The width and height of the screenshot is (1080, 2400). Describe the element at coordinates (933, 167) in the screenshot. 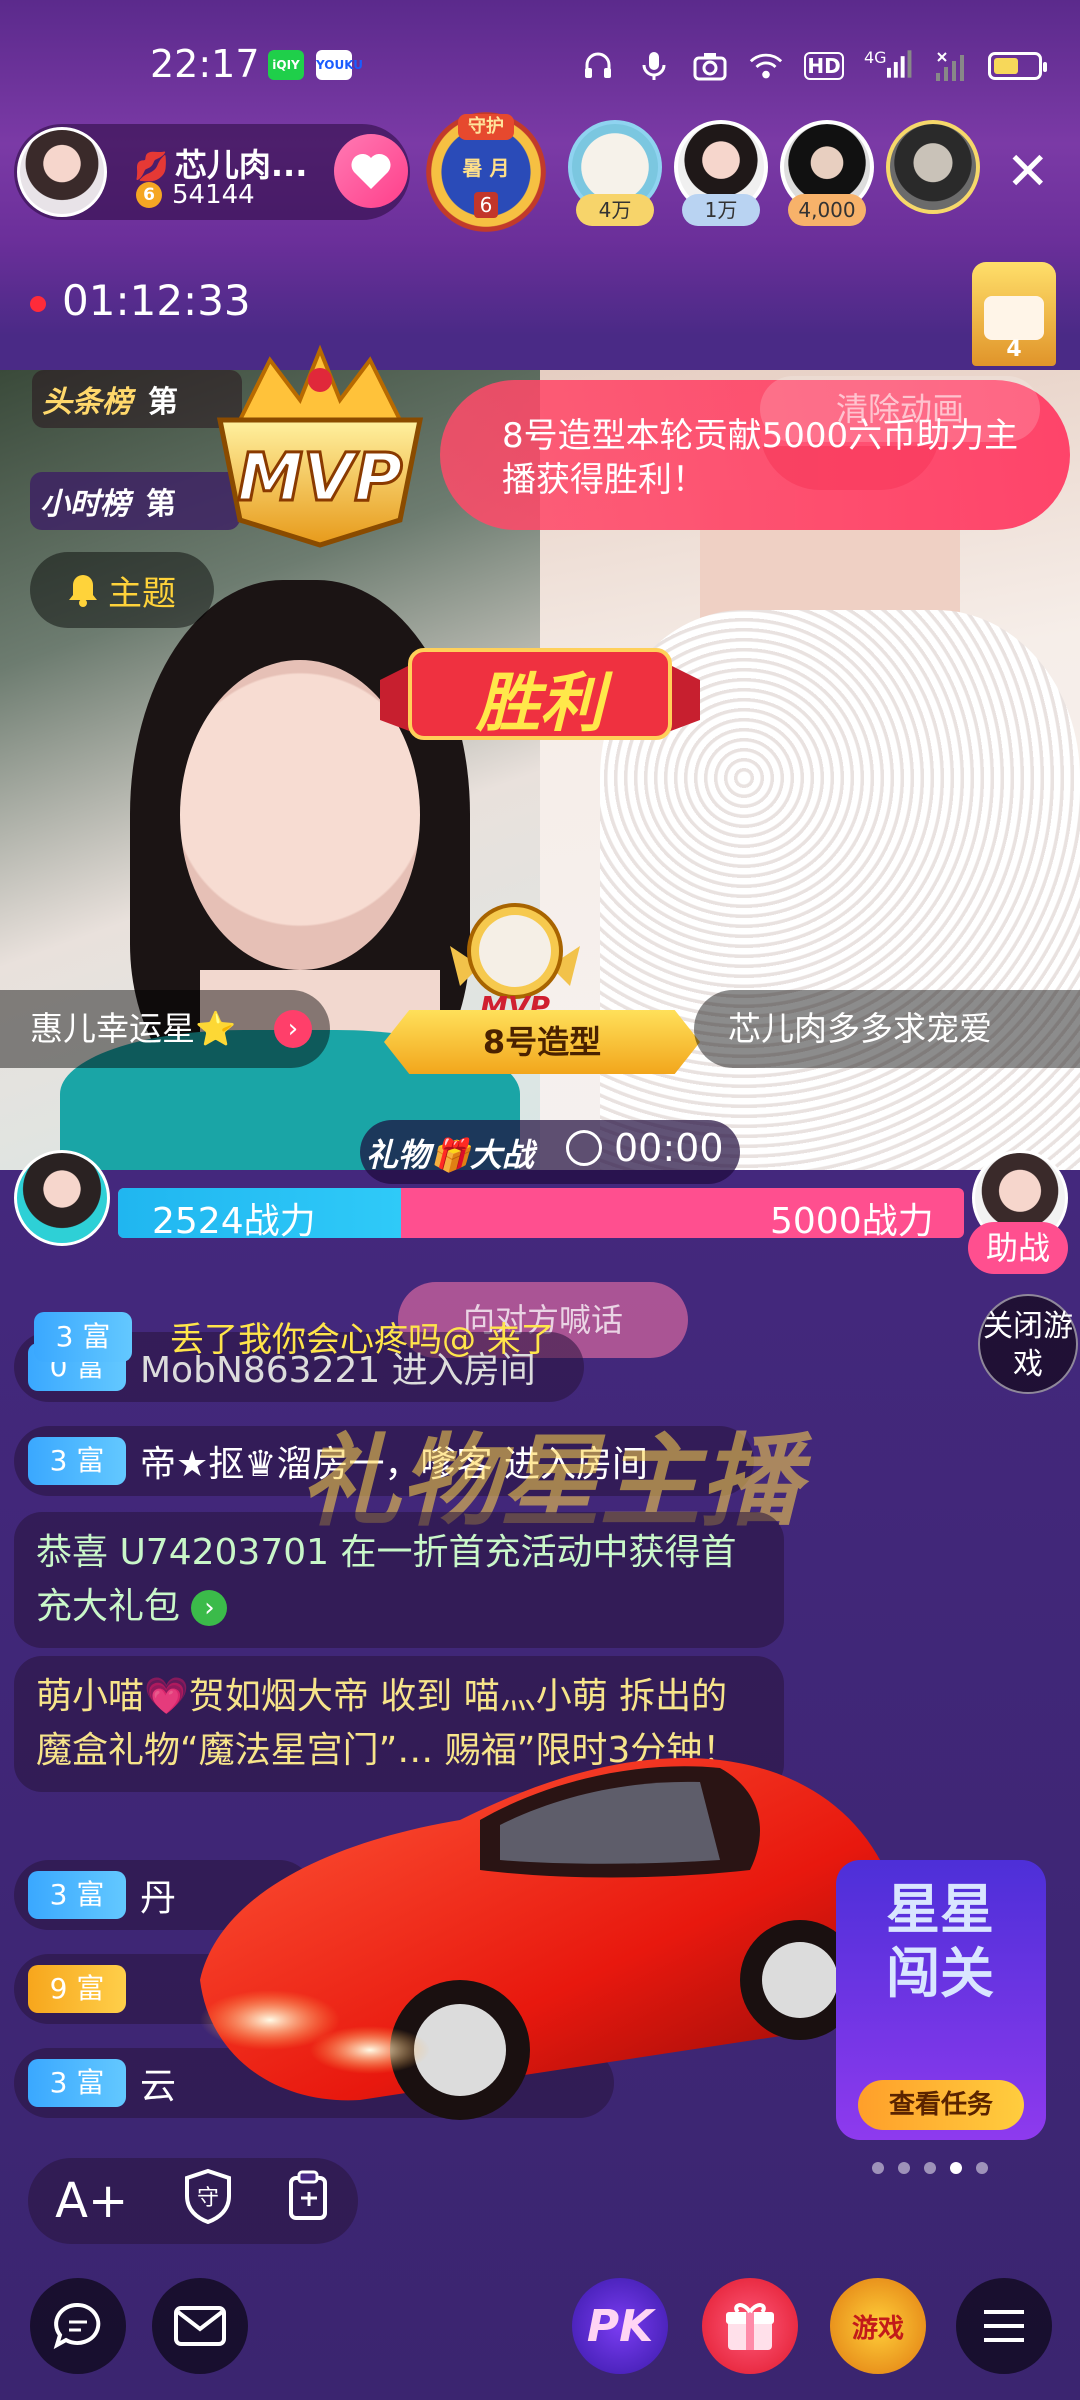

I see `viewer-avatar-image` at that location.